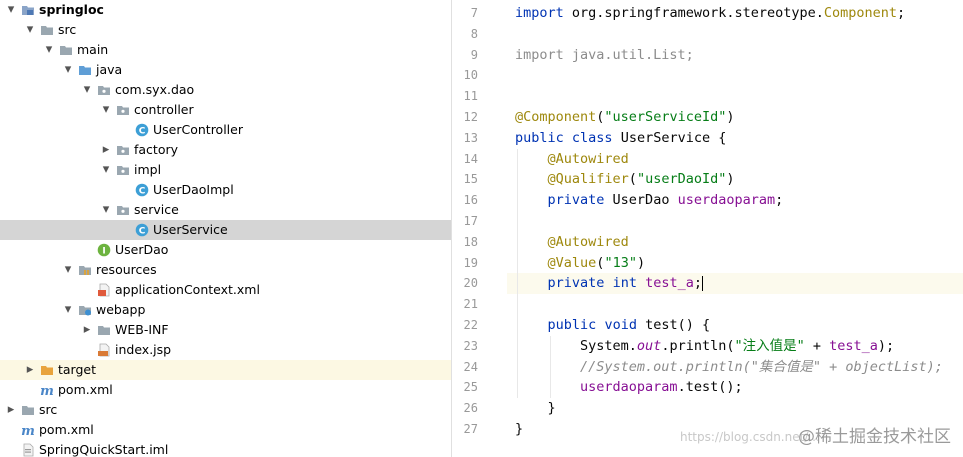 The width and height of the screenshot is (963, 457). What do you see at coordinates (470, 366) in the screenshot?
I see `line-number: 24` at bounding box center [470, 366].